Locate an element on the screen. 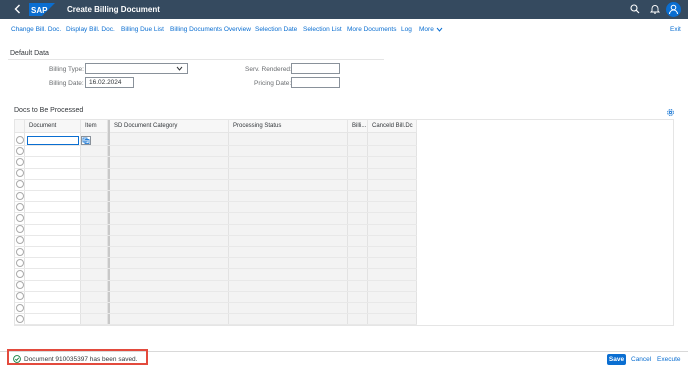  save-button: Save is located at coordinates (616, 359).